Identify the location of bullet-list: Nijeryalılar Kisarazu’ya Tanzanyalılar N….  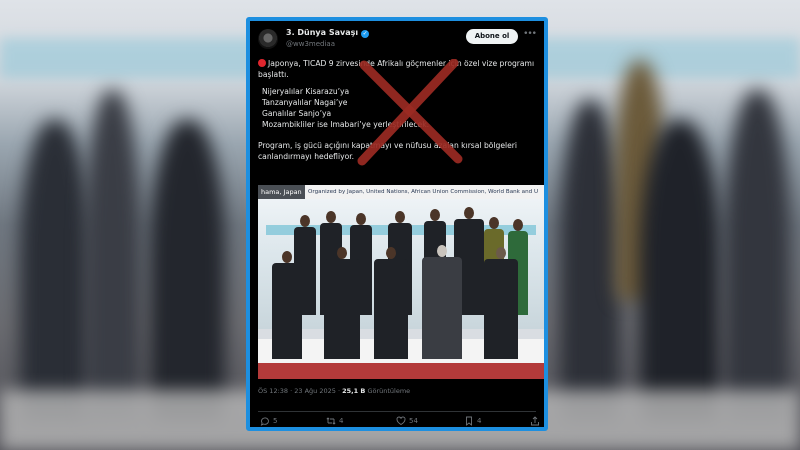
(402, 108).